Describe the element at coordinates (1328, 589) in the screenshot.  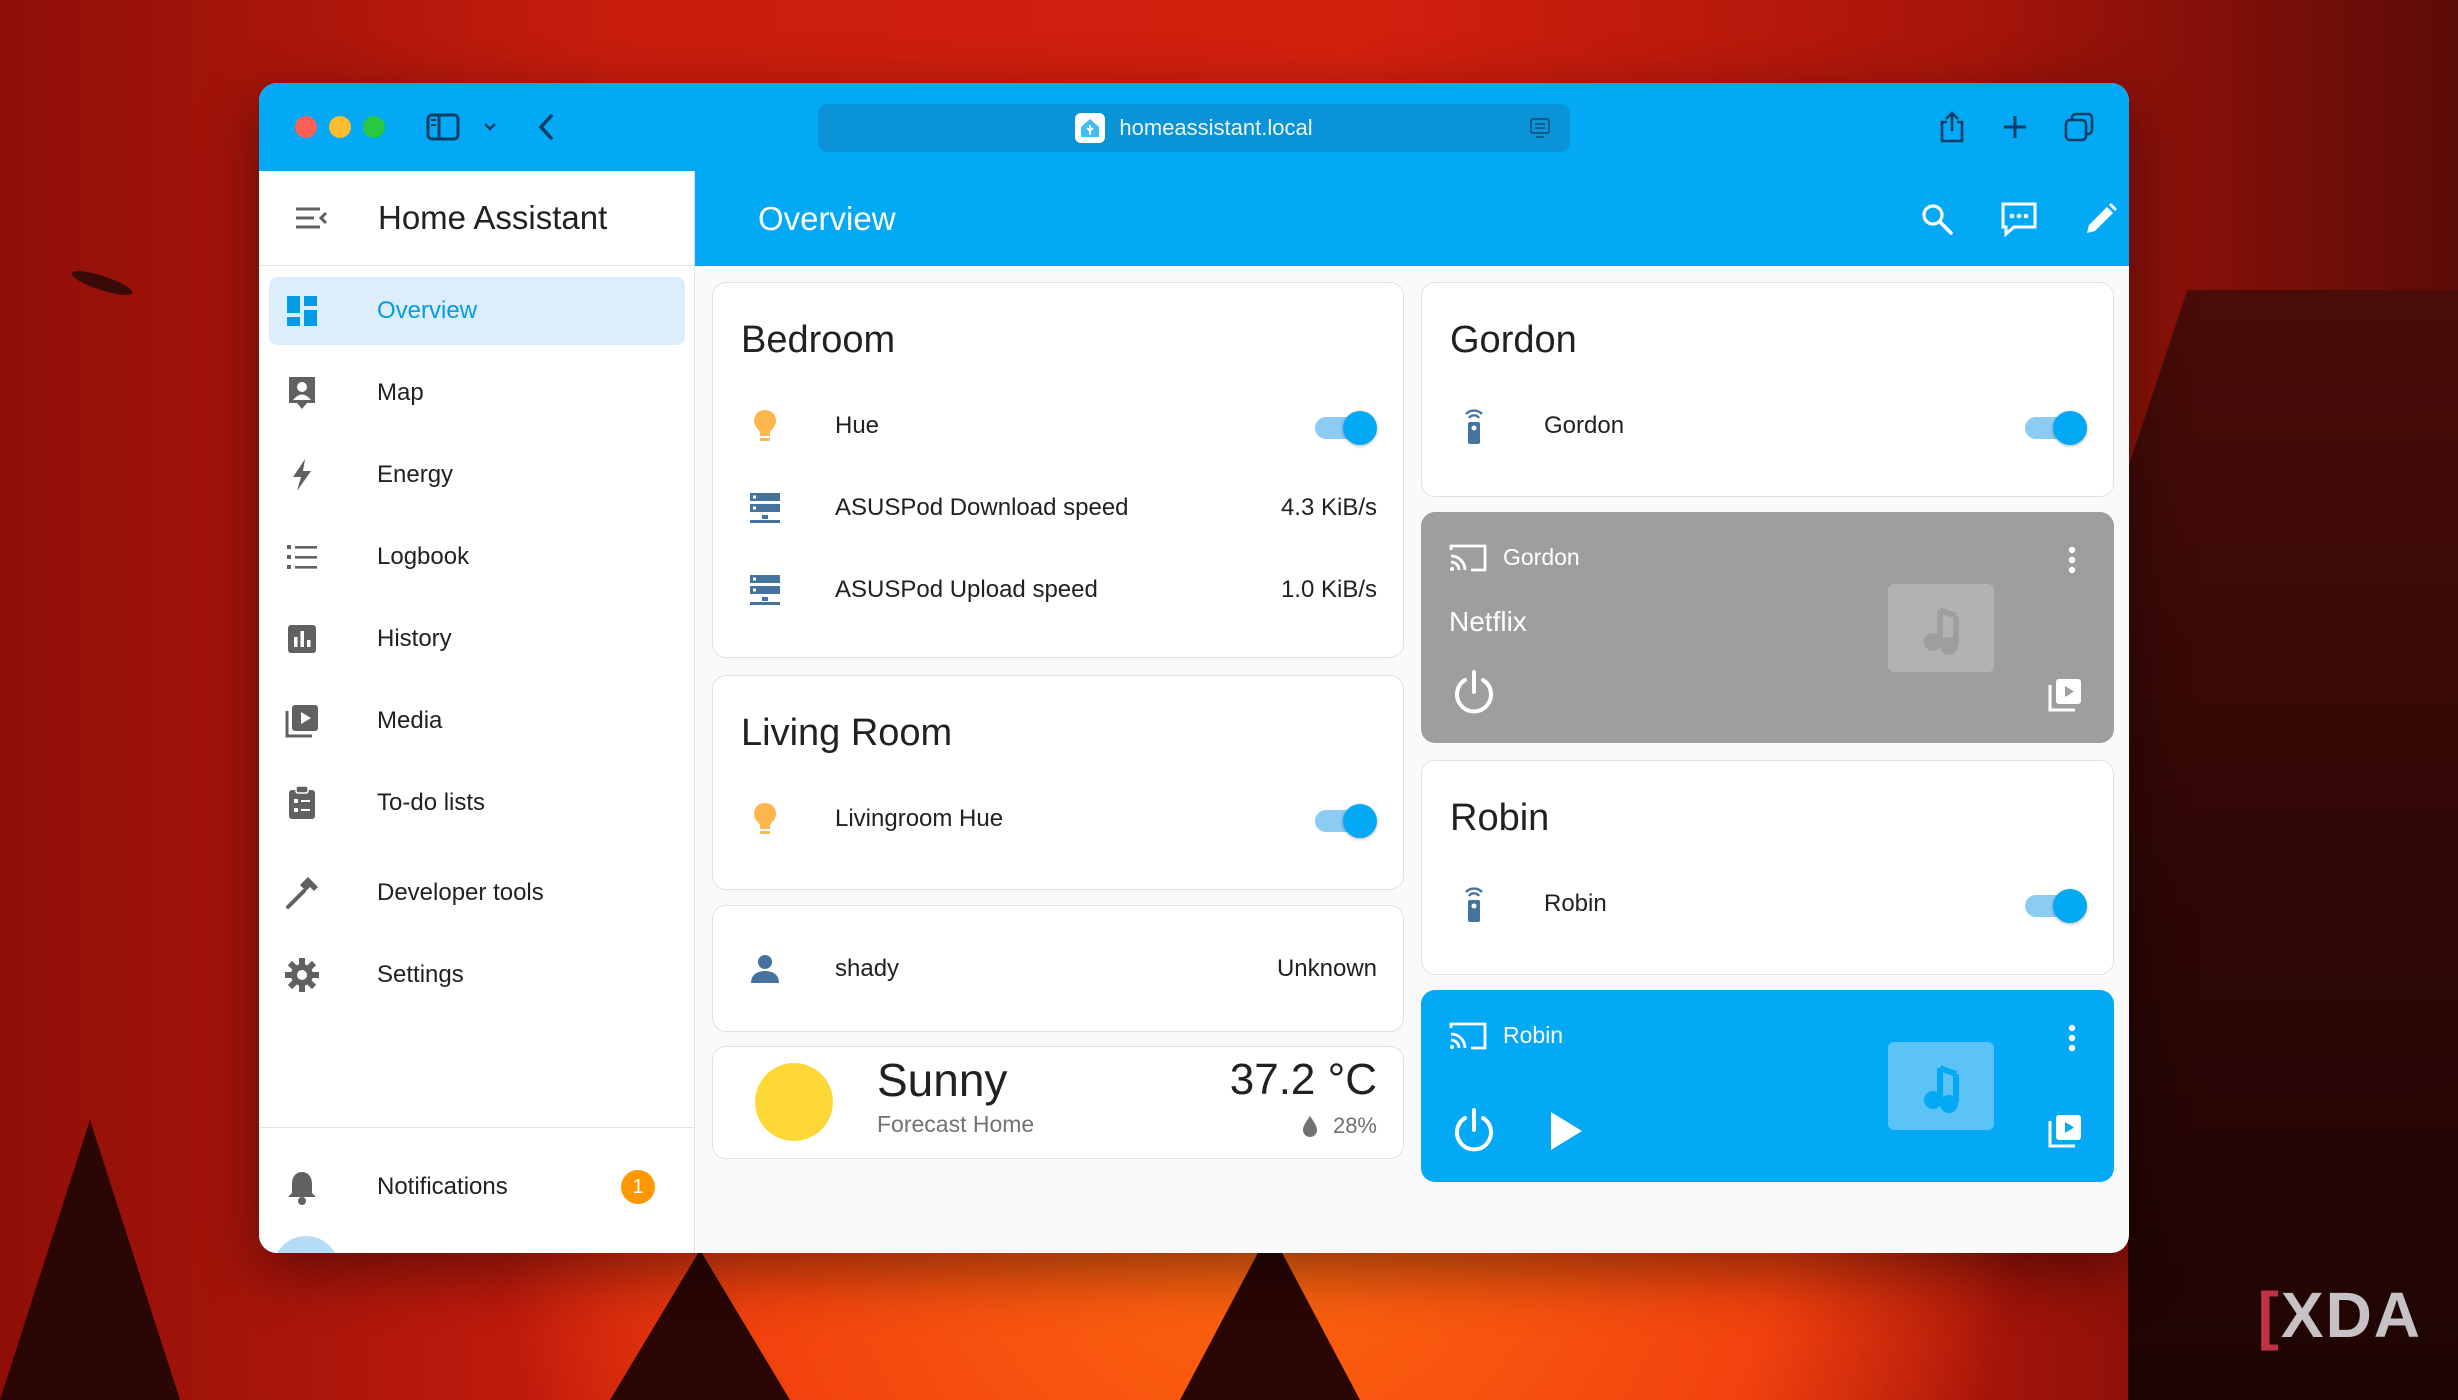
I see `entity-state: 1.0 KiB/s` at that location.